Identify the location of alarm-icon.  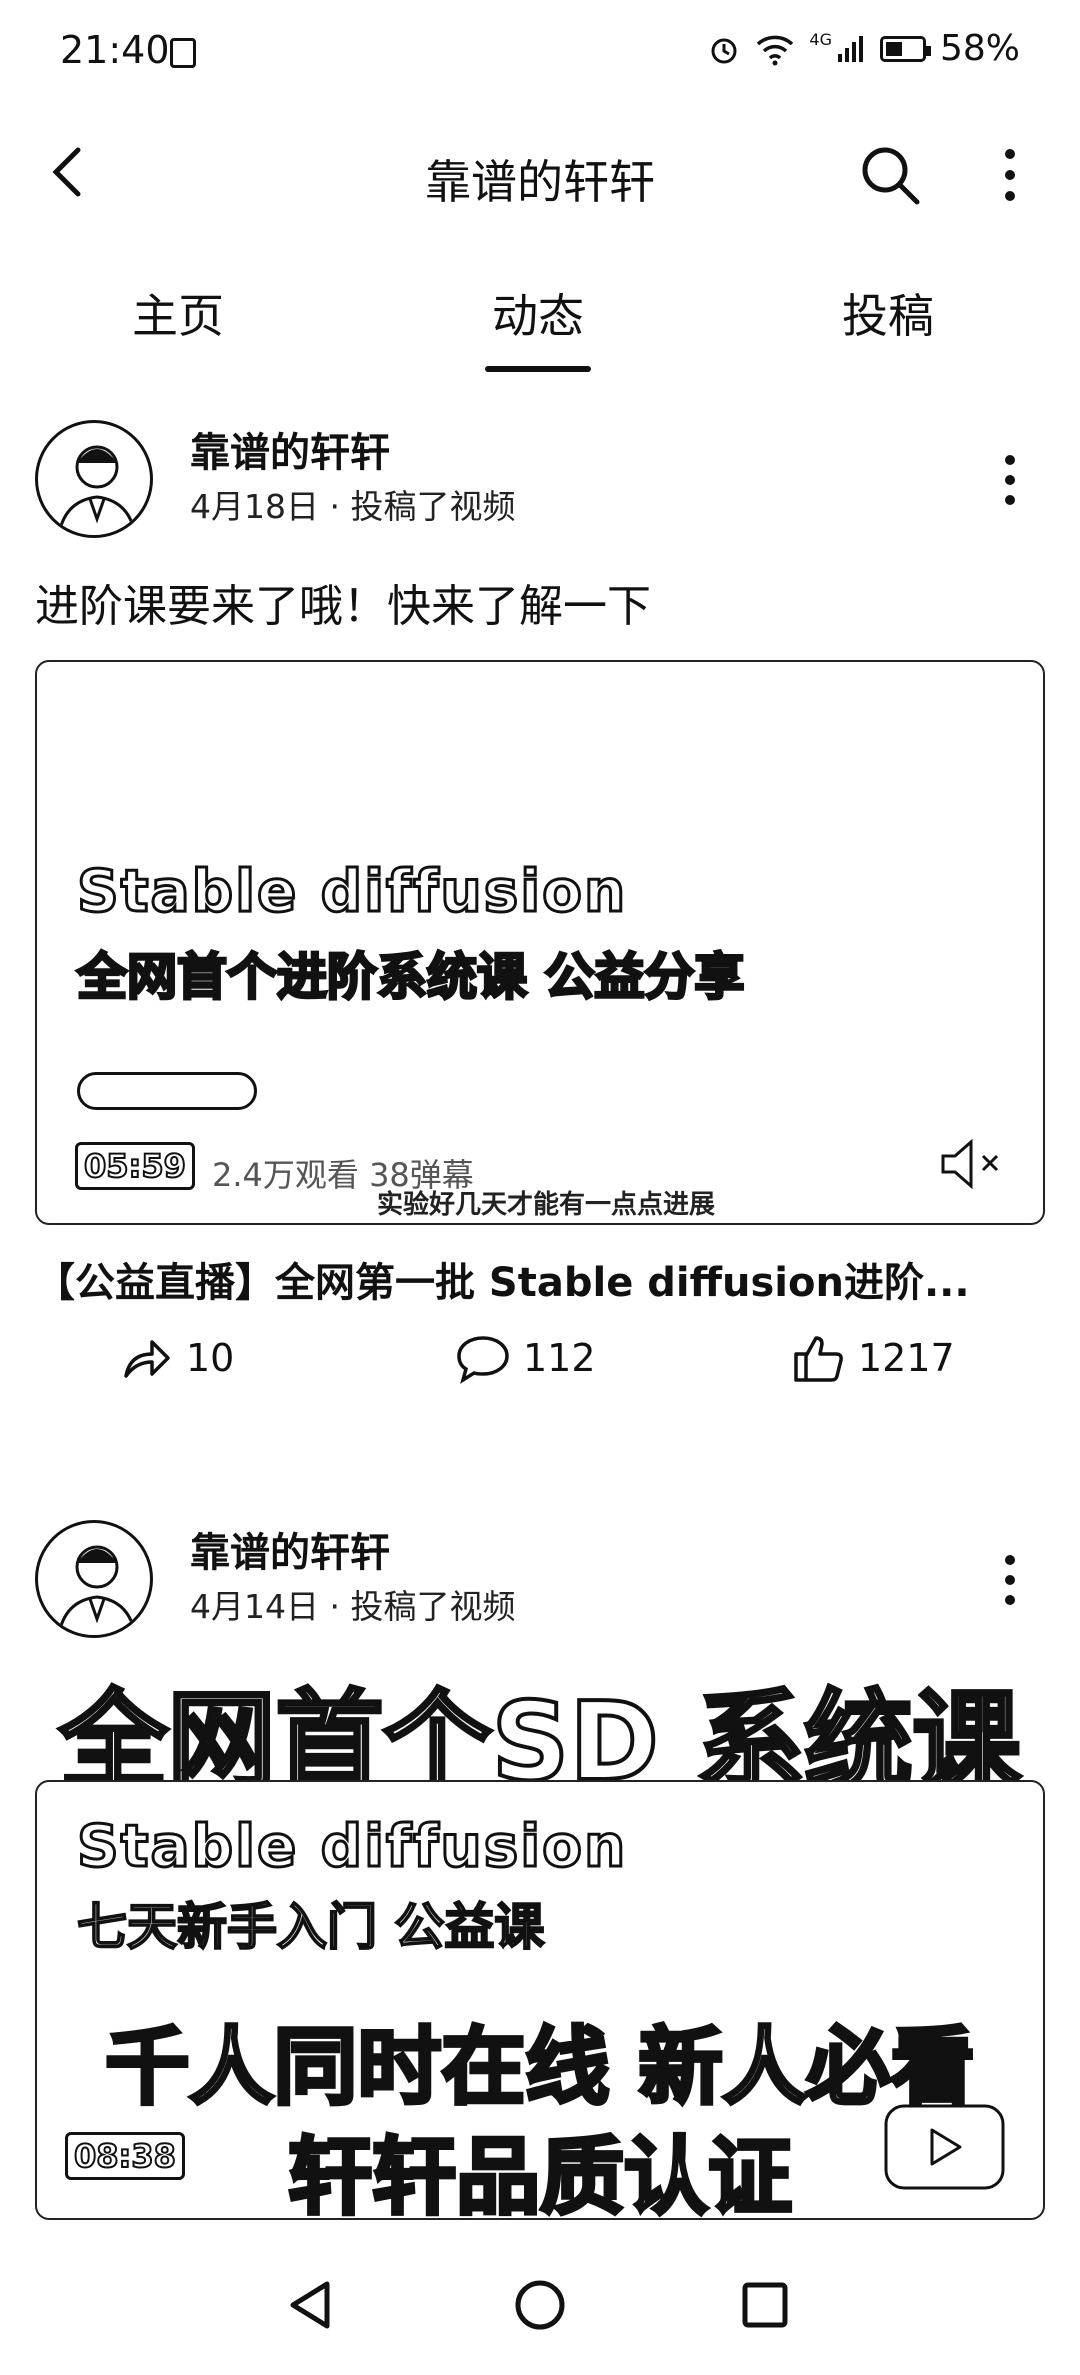
(724, 50).